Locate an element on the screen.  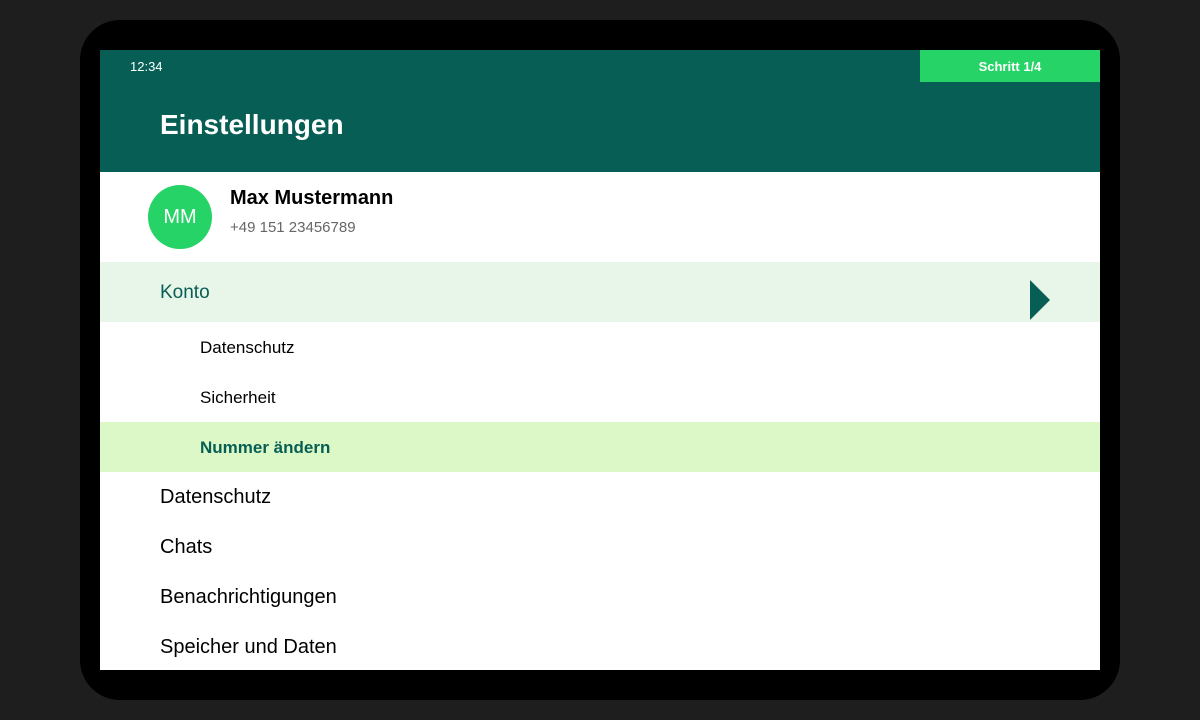
page-title: Einstellungen is located at coordinates (252, 124).